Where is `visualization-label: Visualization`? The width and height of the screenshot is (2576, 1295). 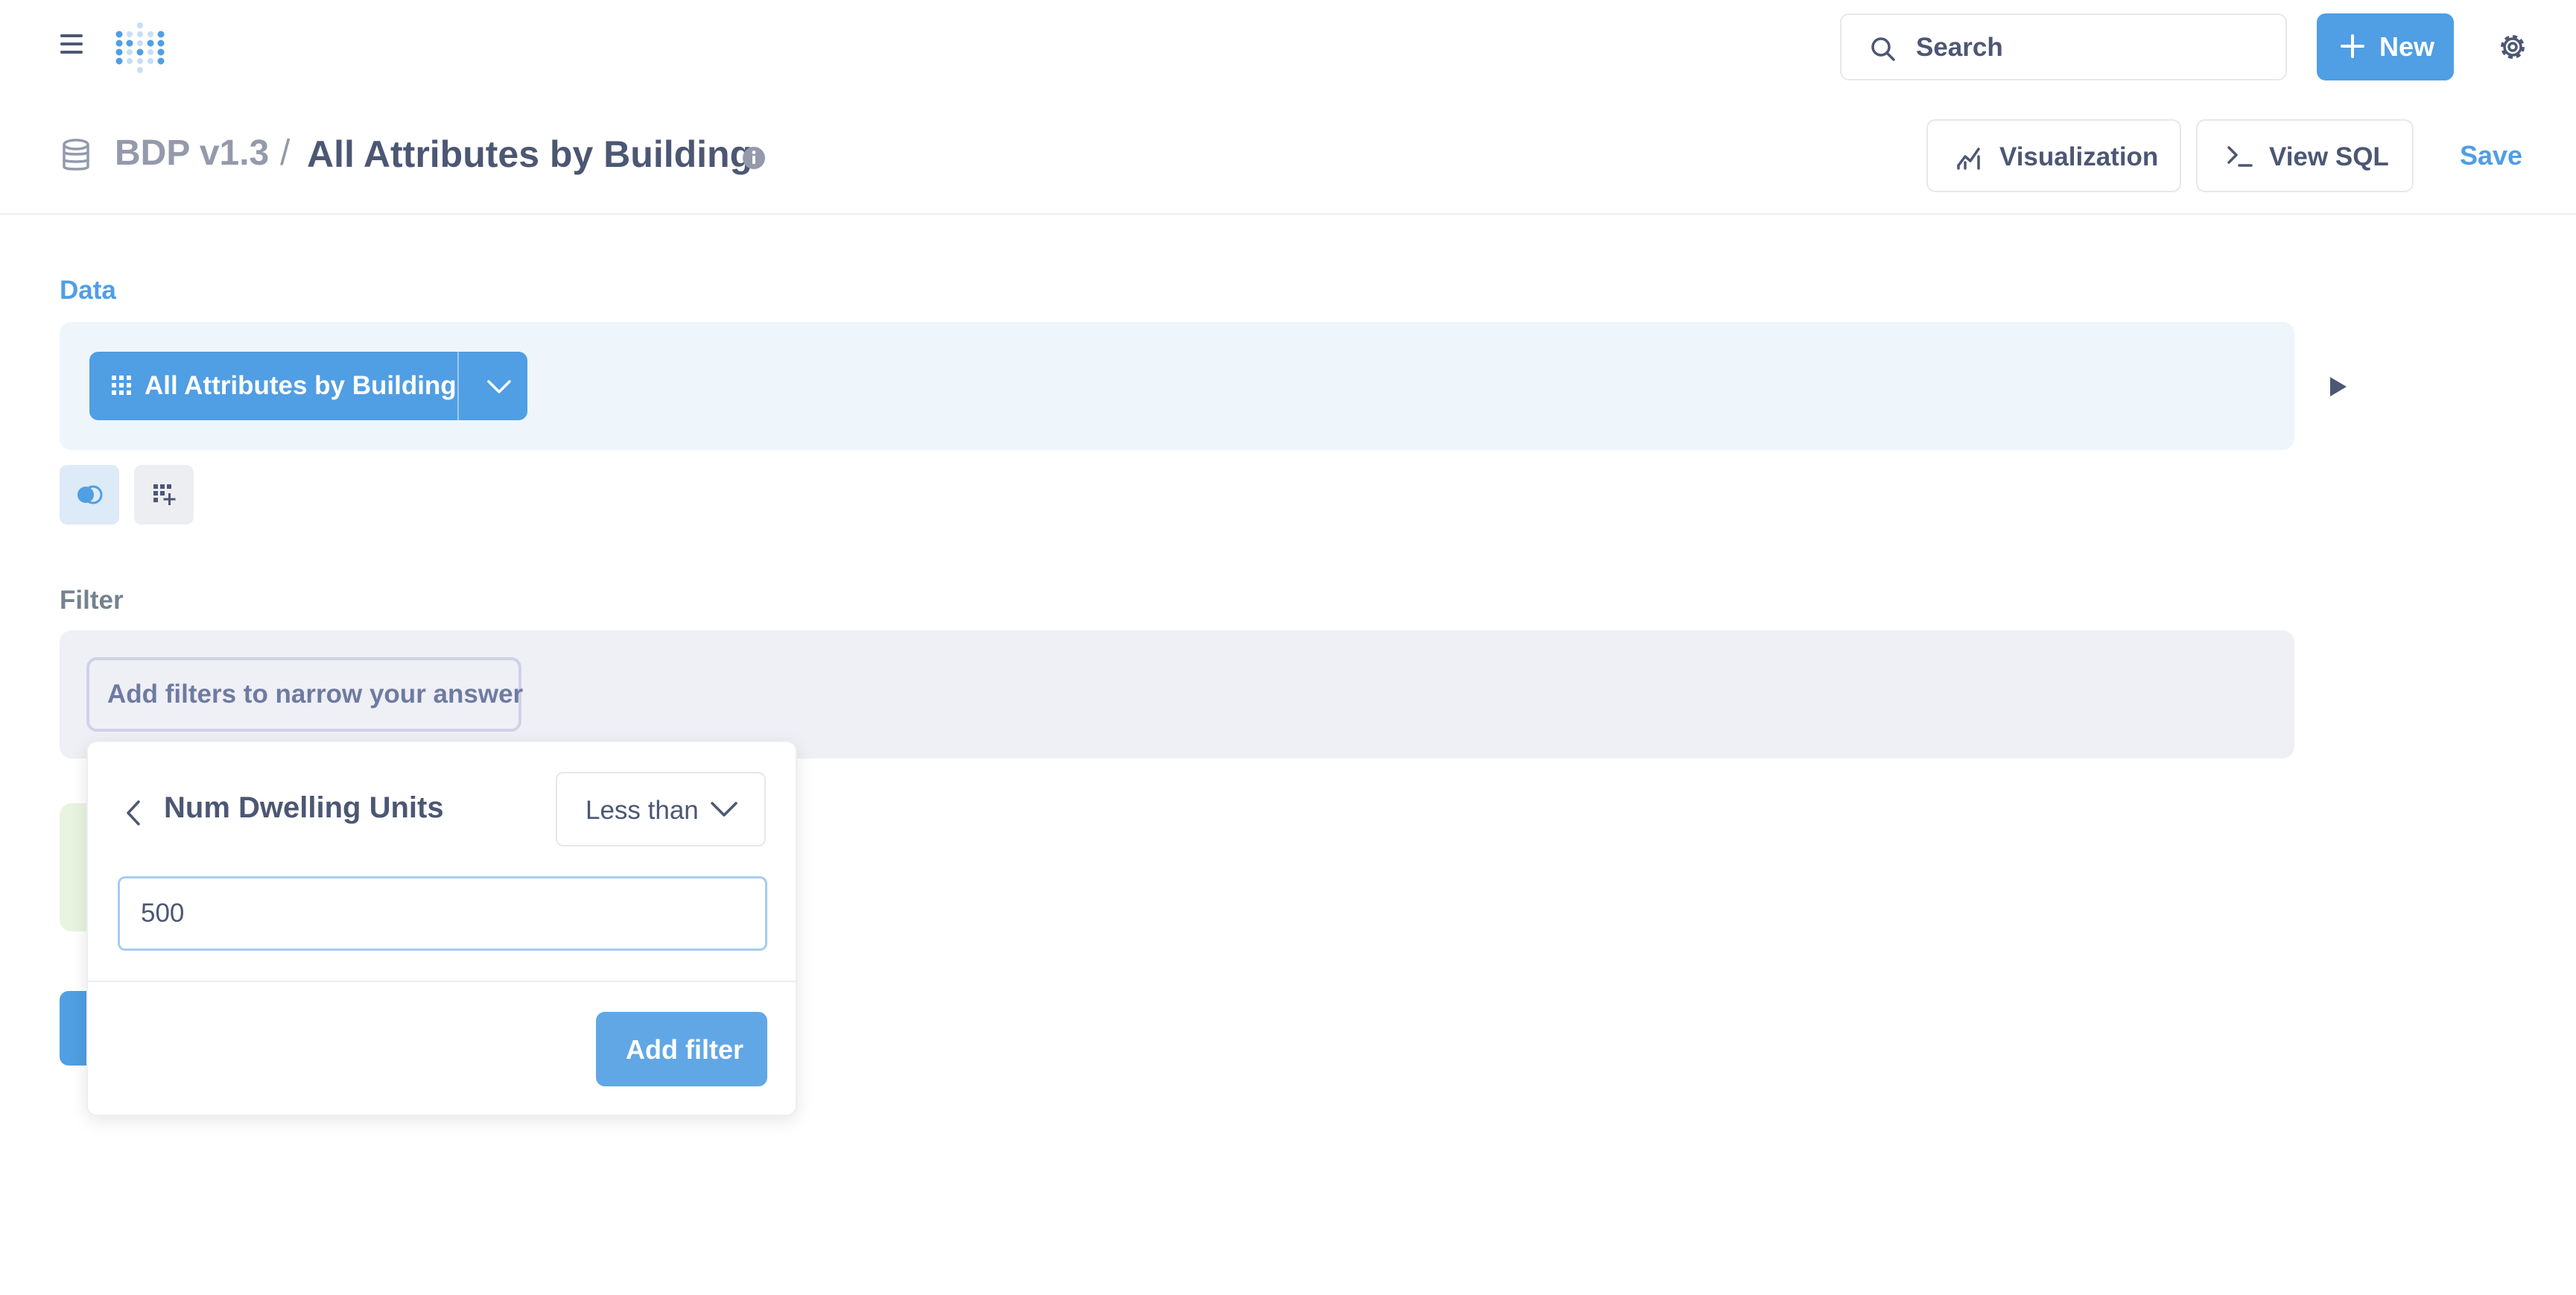 visualization-label: Visualization is located at coordinates (2079, 156).